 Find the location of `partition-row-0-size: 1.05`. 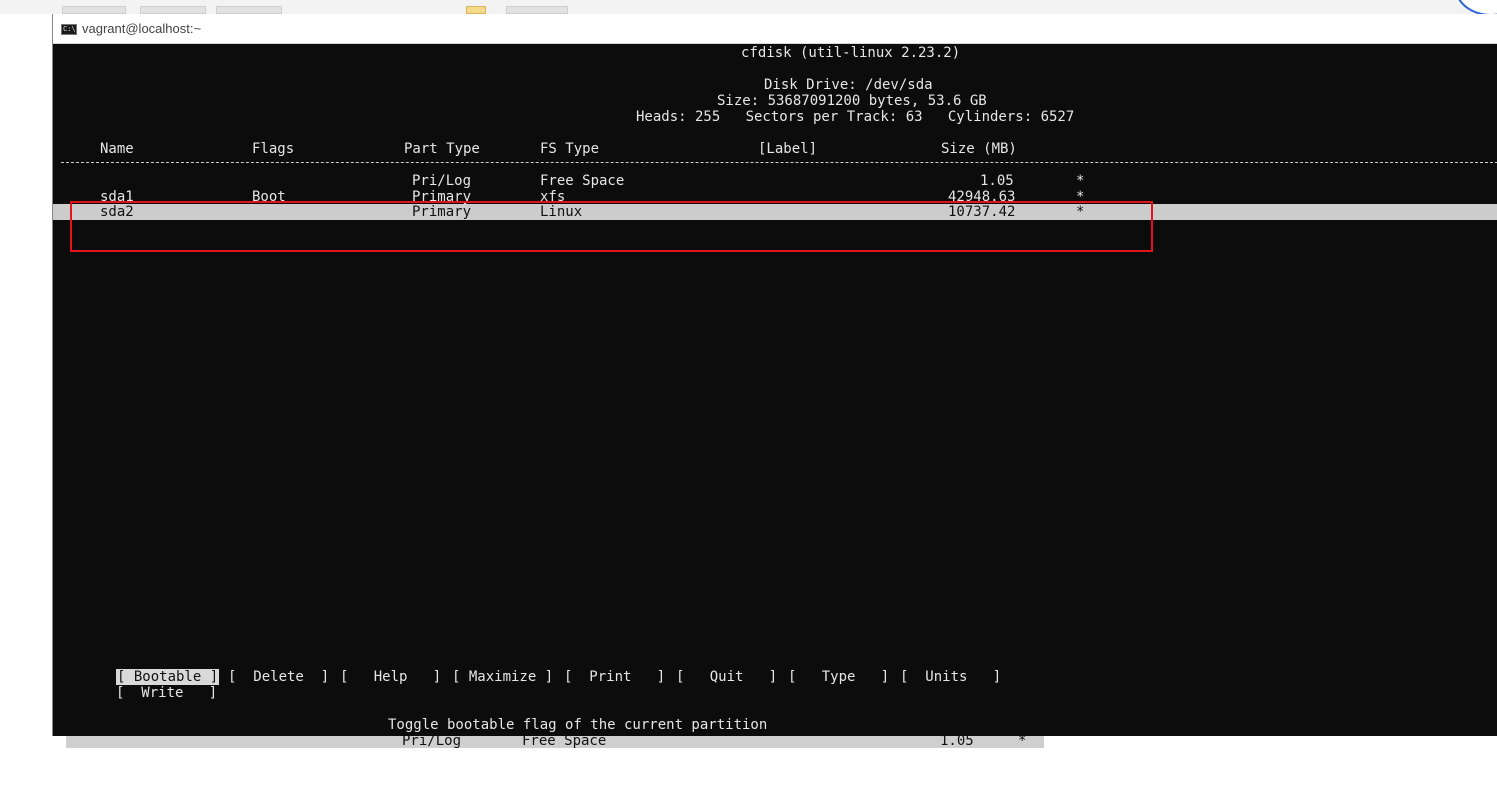

partition-row-0-size: 1.05 is located at coordinates (997, 181).